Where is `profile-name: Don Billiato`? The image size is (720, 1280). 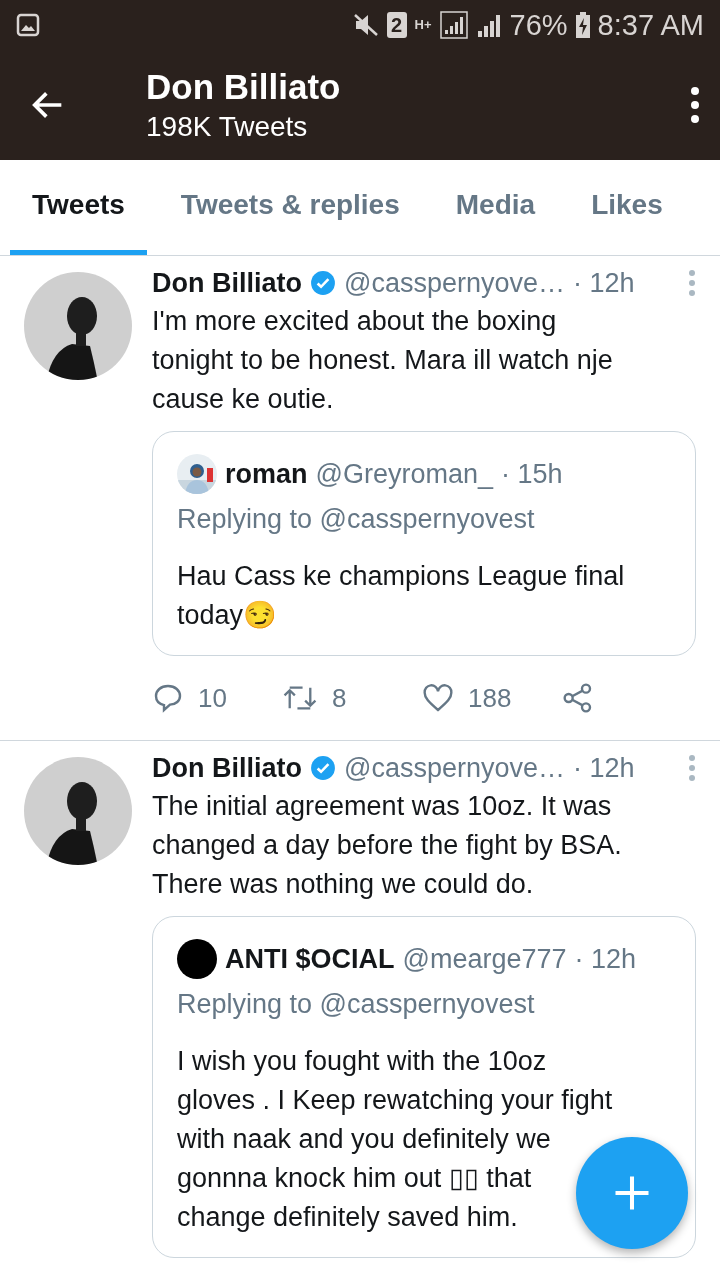
profile-name: Don Billiato is located at coordinates (244, 87).